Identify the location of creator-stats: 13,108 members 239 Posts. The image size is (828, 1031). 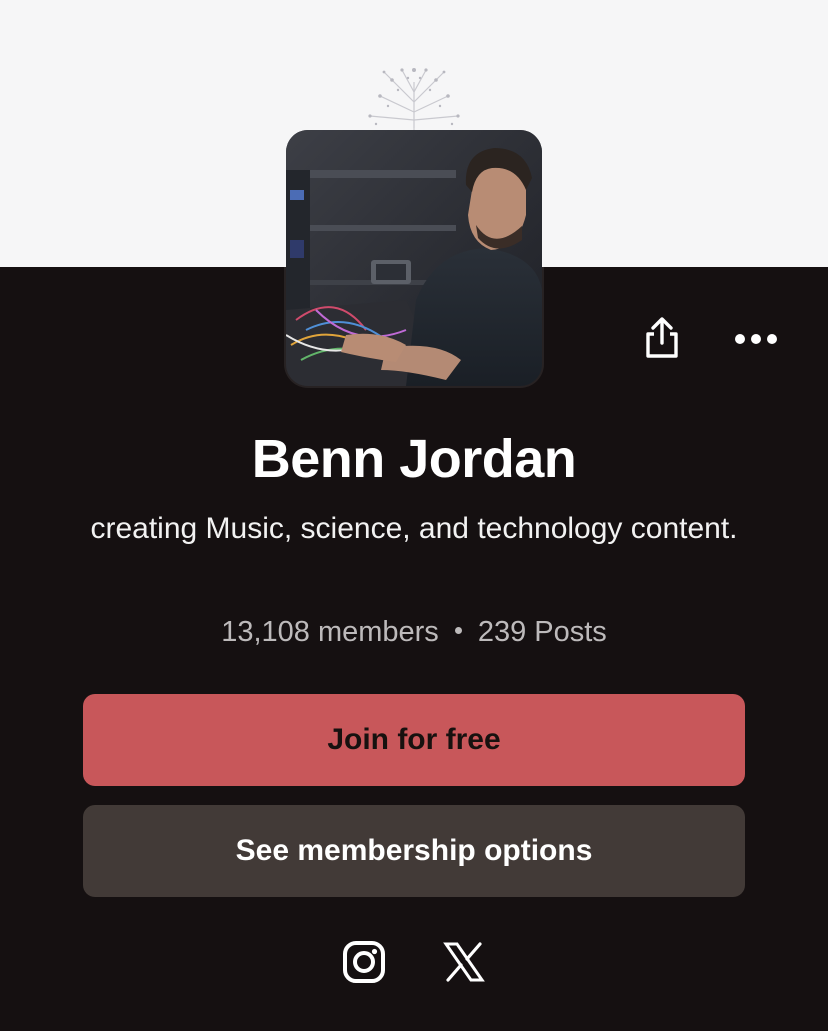
(414, 632).